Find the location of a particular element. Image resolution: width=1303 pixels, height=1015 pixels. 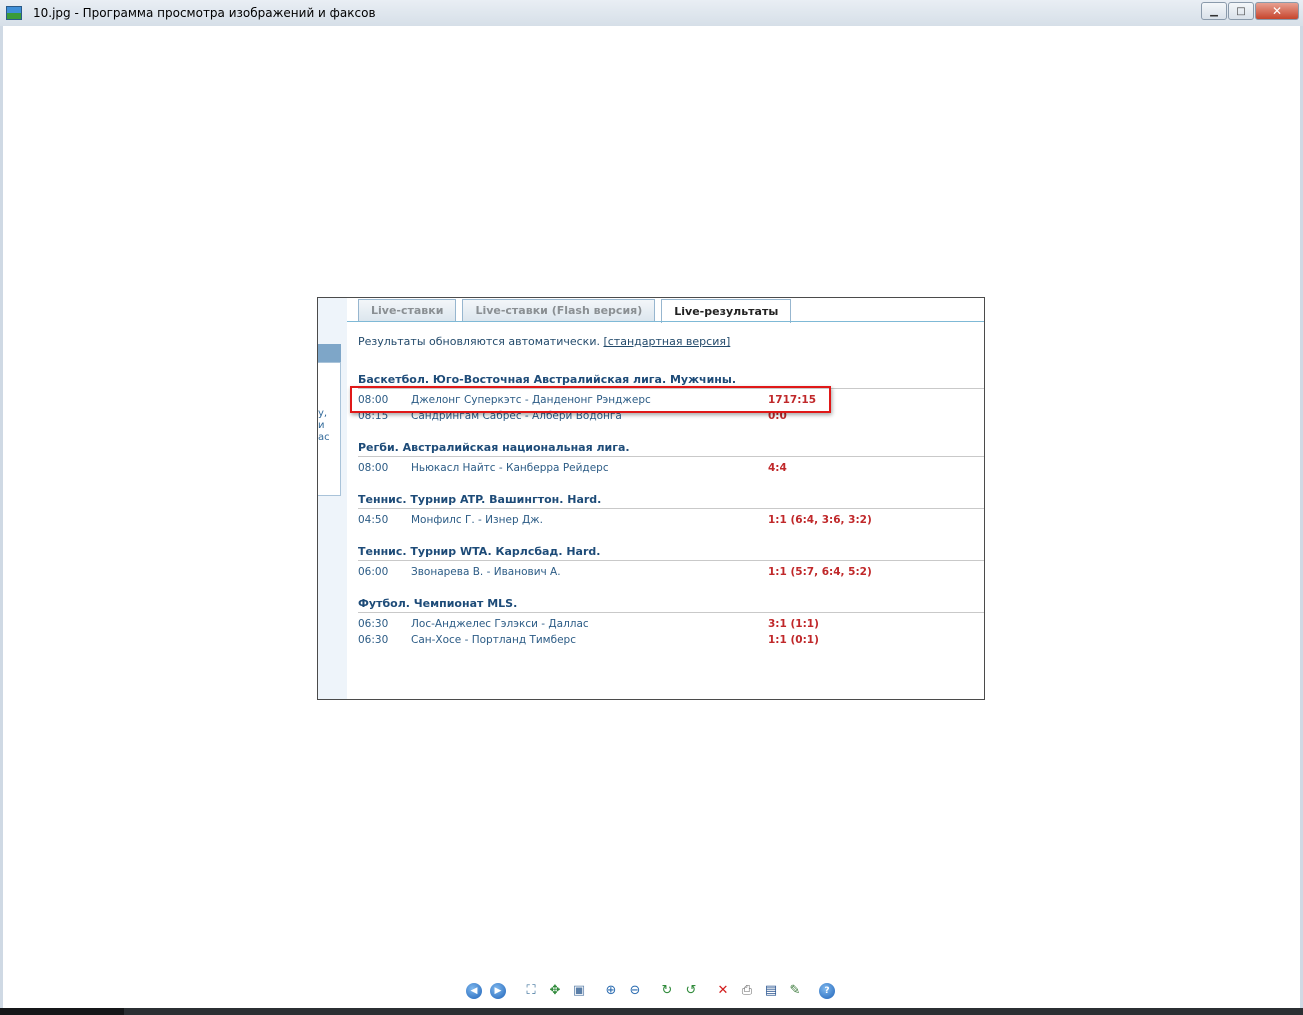

tab-underline is located at coordinates (665, 321).